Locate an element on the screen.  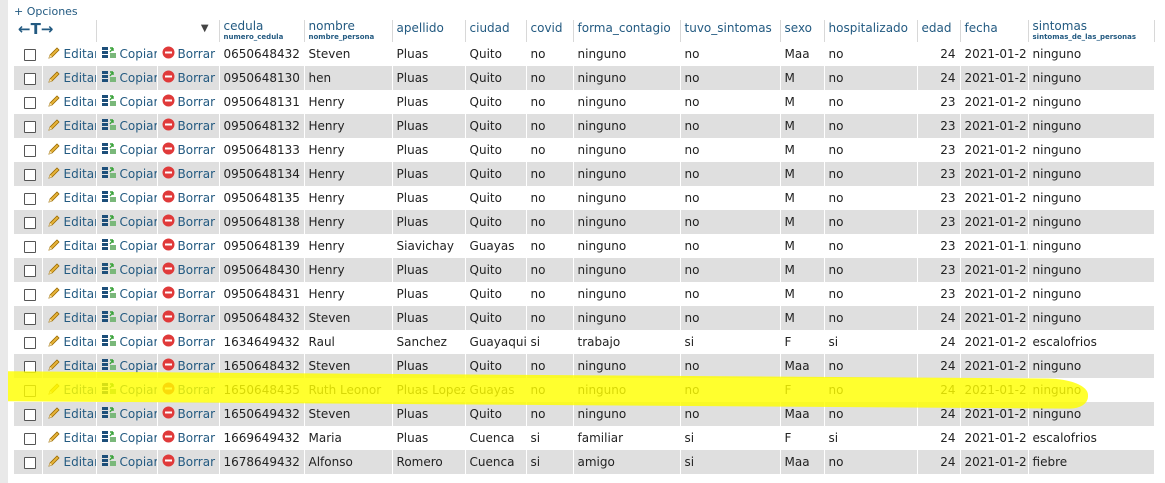
cell-cedula: 1678649432 is located at coordinates (262, 462).